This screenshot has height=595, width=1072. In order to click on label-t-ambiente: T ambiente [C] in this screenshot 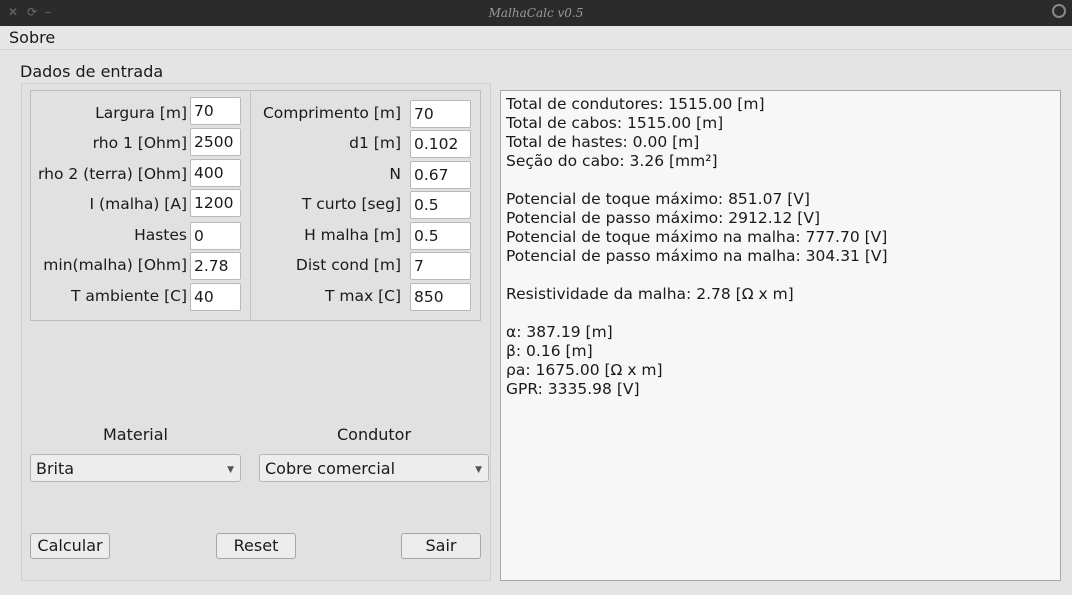, I will do `click(129, 296)`.